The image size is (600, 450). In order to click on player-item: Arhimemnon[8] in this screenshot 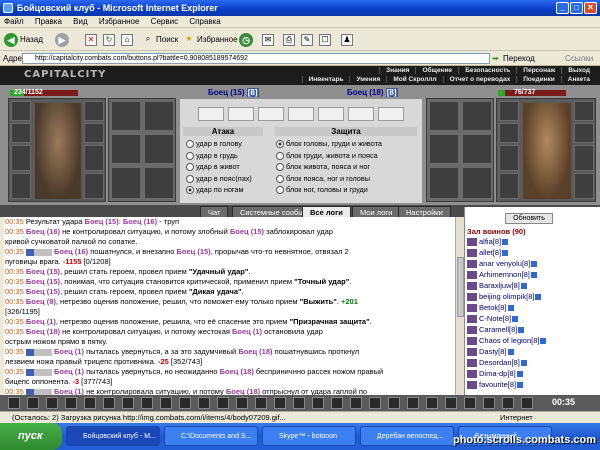, I will do `click(502, 275)`.